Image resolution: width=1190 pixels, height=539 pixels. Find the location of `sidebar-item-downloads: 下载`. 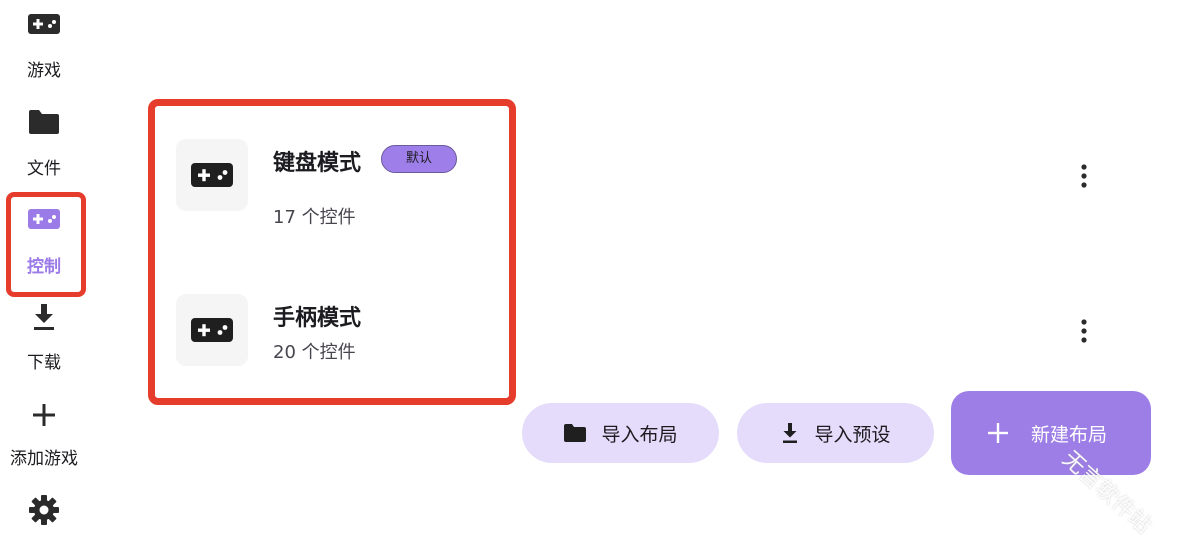

sidebar-item-downloads: 下载 is located at coordinates (44, 337).